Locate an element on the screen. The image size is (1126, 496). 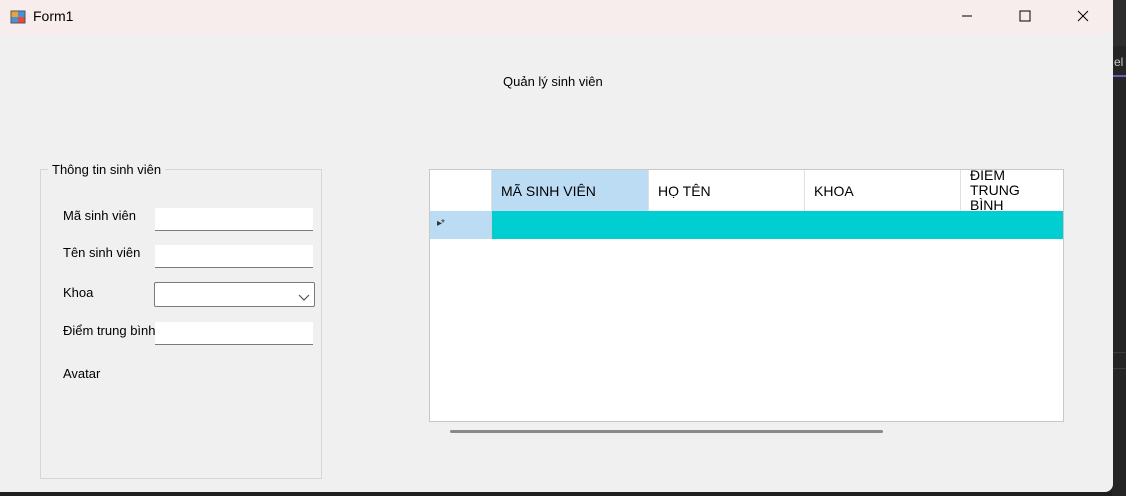
new-row-cells is located at coordinates (777, 225).